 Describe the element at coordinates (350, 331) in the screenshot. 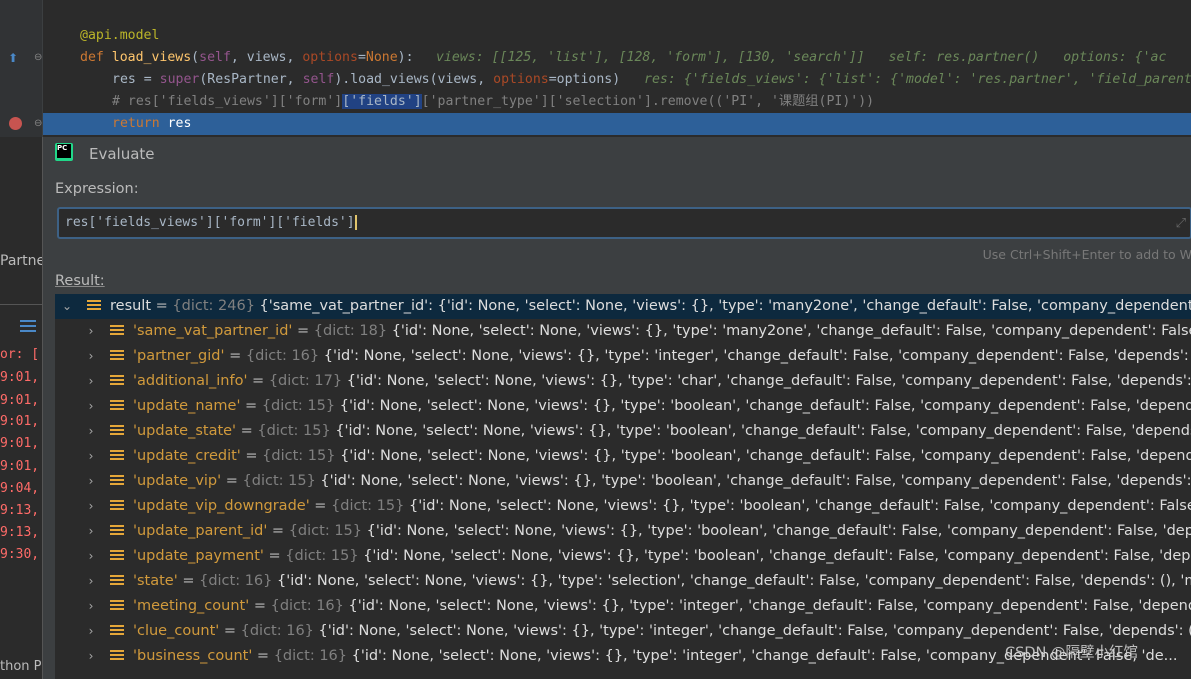

I see `item-type: {dict: 18}` at that location.